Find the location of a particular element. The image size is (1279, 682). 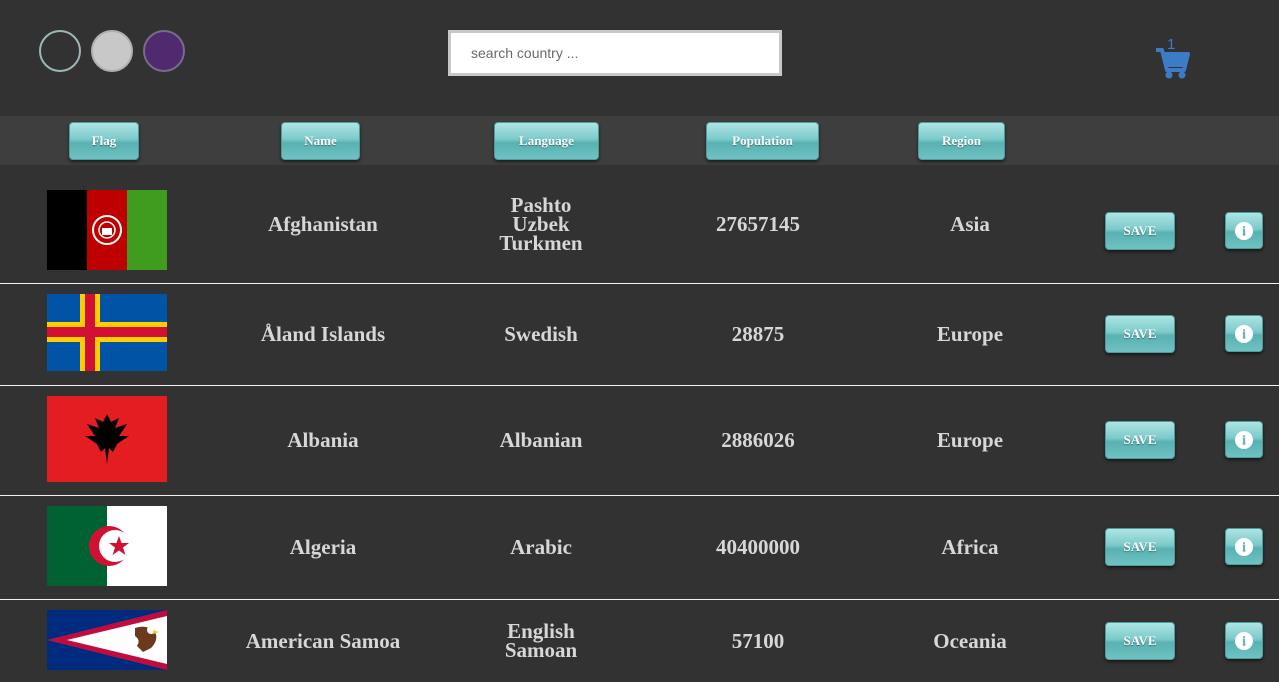

country-name: Algeria is located at coordinates (323, 547).